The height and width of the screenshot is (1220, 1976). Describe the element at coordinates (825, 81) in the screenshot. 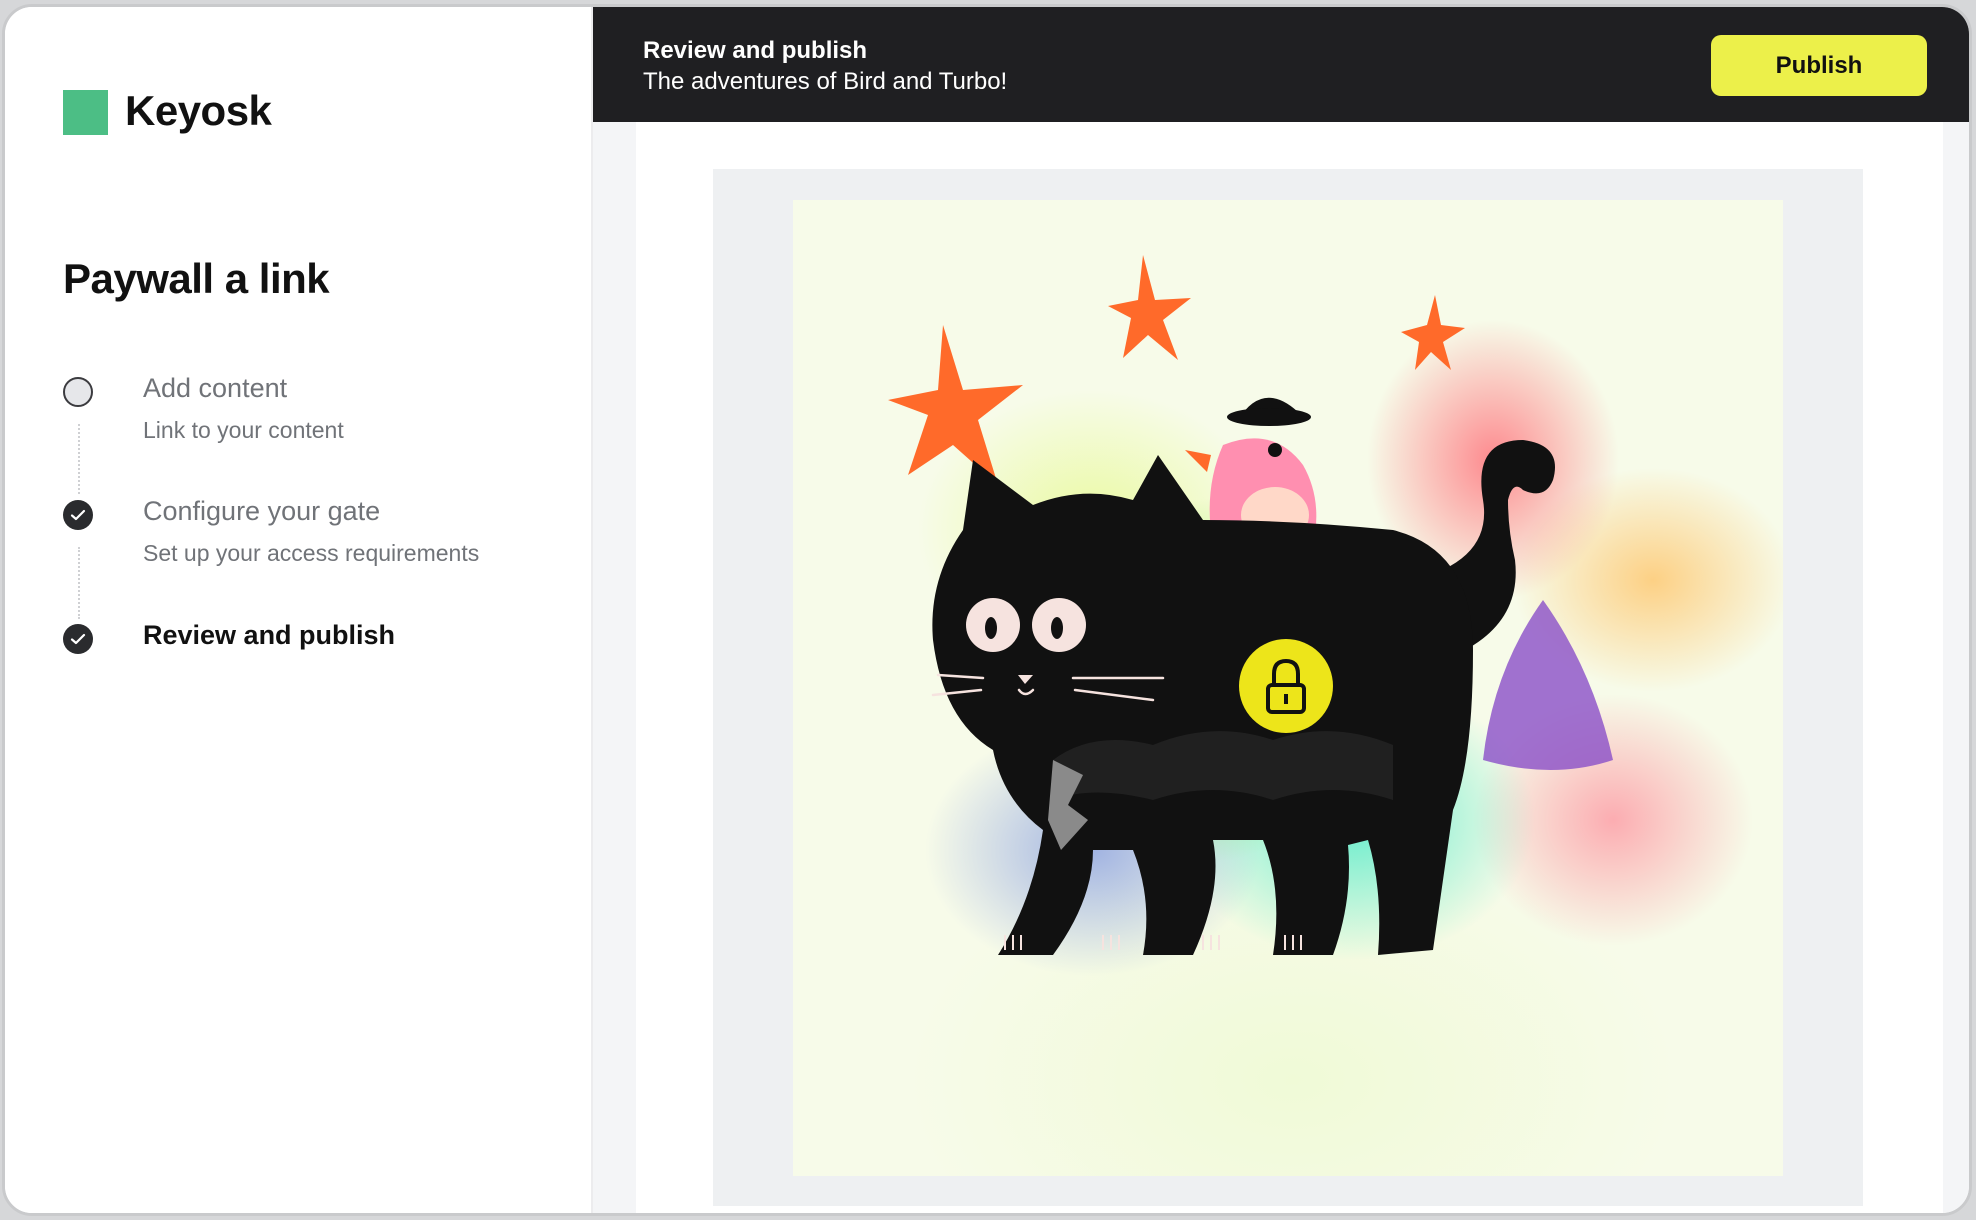

I see `header-subtitle: The adventures of Bird and Turbo!` at that location.